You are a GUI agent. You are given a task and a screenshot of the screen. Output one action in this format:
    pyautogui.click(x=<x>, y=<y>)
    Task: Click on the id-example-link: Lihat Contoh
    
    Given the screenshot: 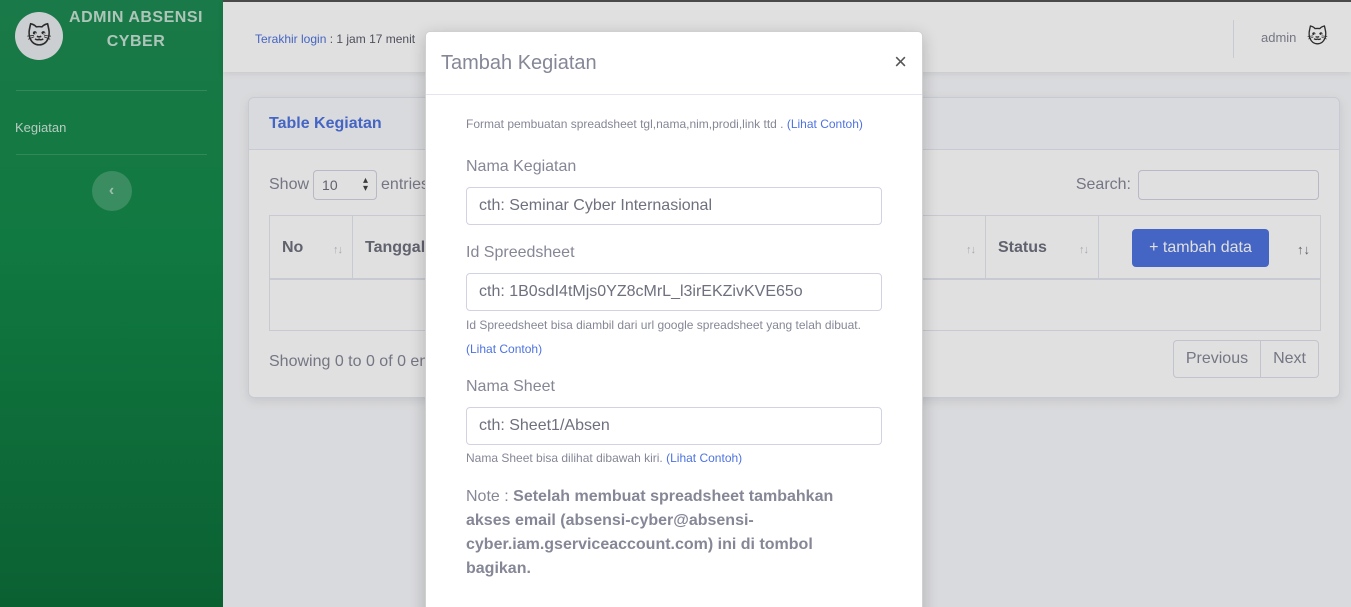 What is the action you would take?
    pyautogui.click(x=504, y=349)
    